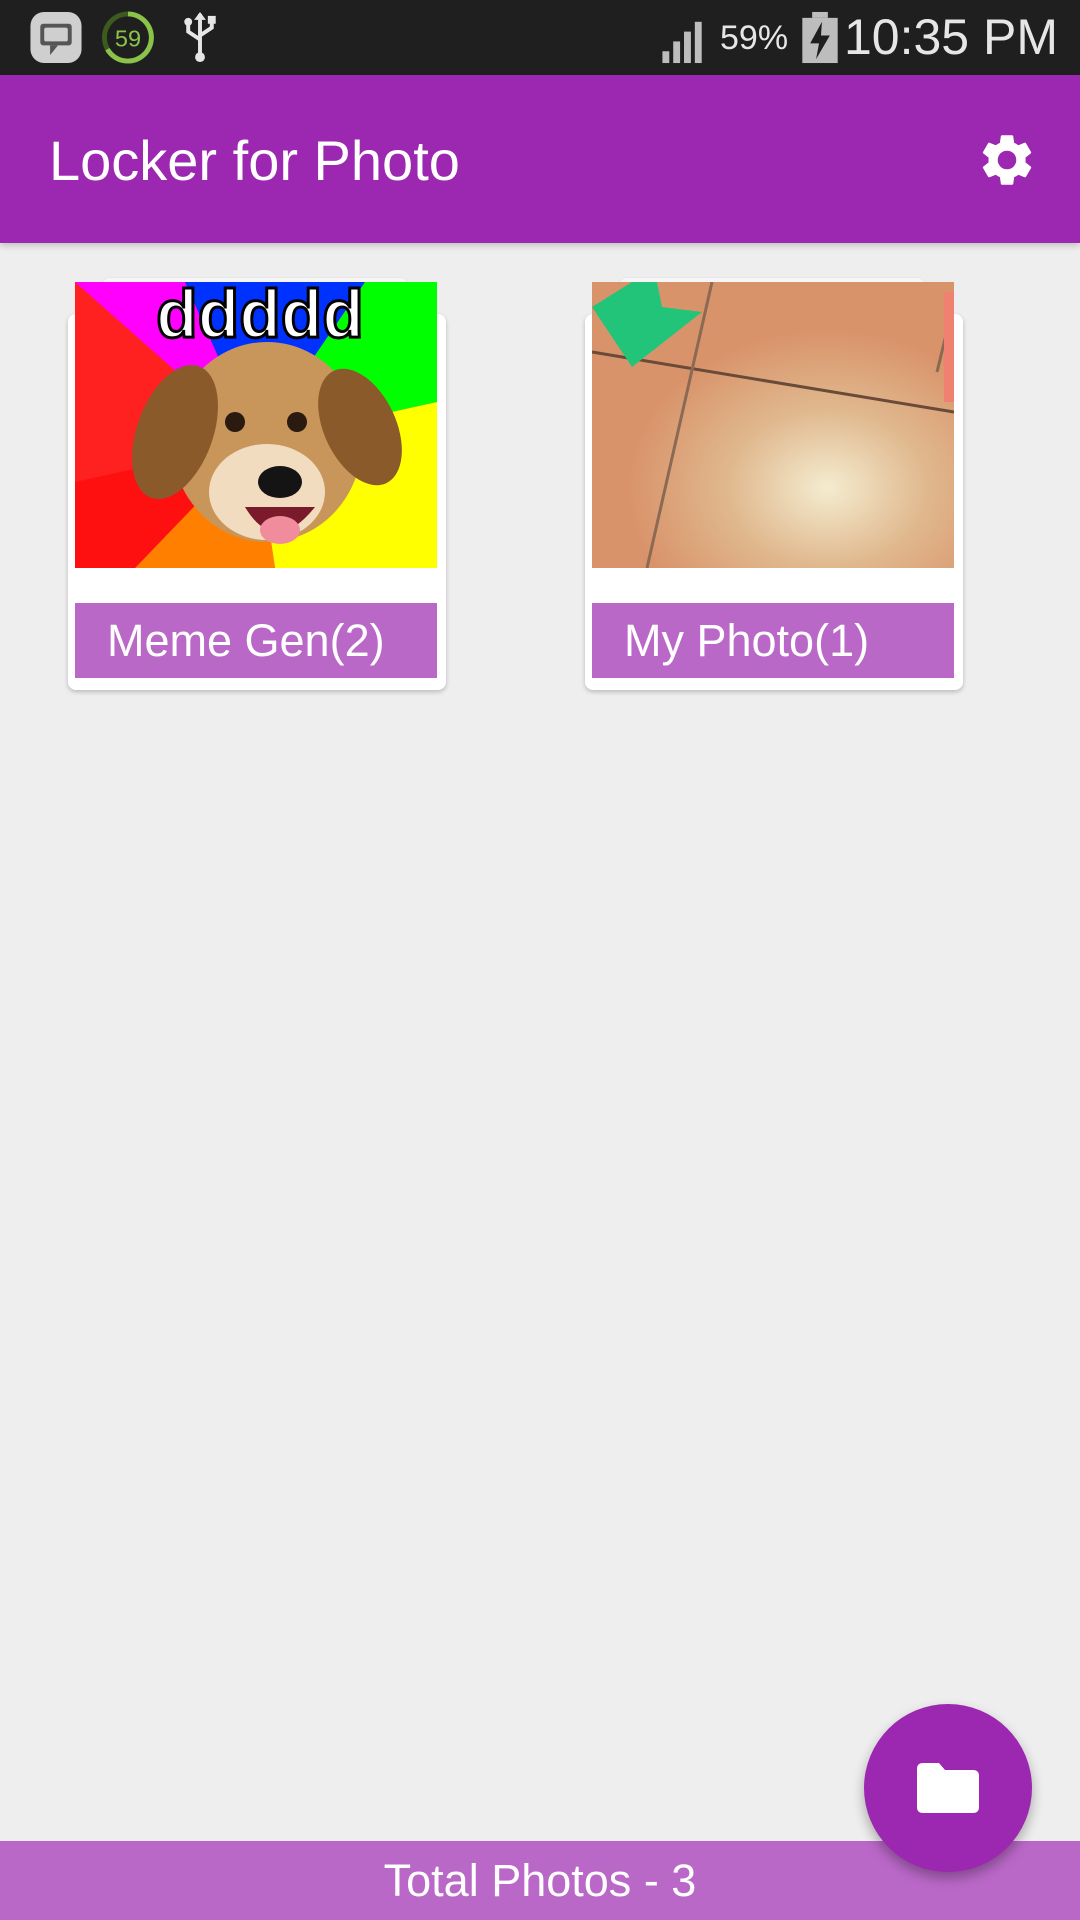 The width and height of the screenshot is (1080, 1920). Describe the element at coordinates (820, 37) in the screenshot. I see `battery-charging-icon` at that location.